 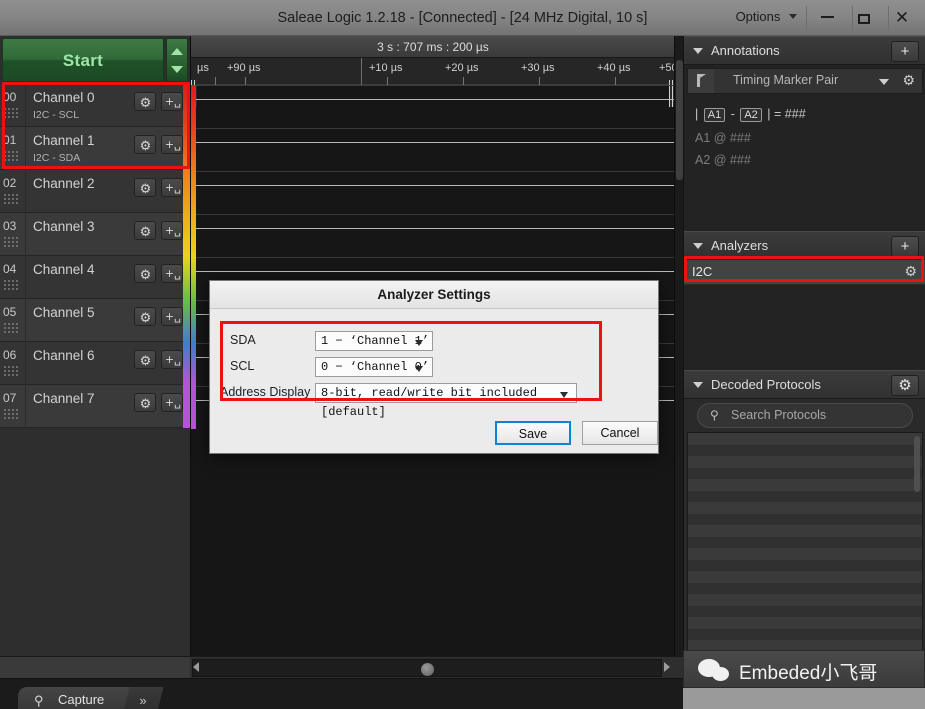 I want to click on decoded-protocols-section-header: Decoded Protocols ⚙, so click(x=804, y=384).